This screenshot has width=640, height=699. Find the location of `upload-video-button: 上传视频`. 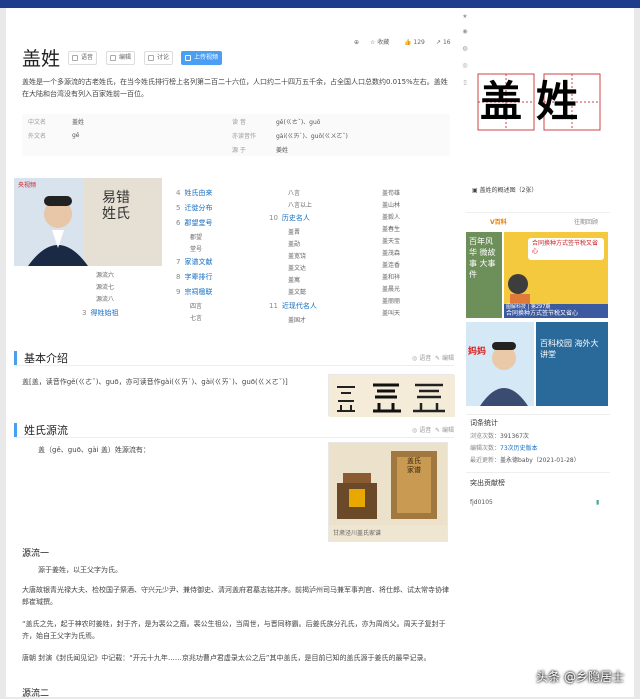

upload-video-button: 上传视频 is located at coordinates (202, 58).